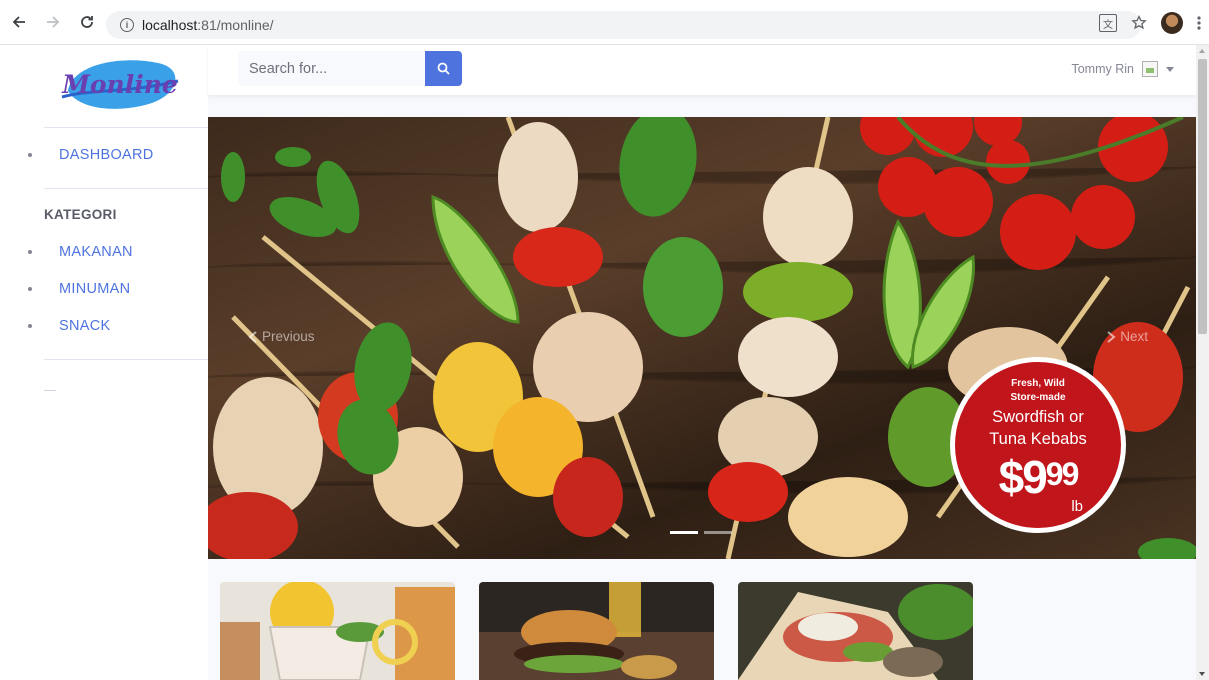  What do you see at coordinates (1202, 51) in the screenshot?
I see `scroll-up-icon` at bounding box center [1202, 51].